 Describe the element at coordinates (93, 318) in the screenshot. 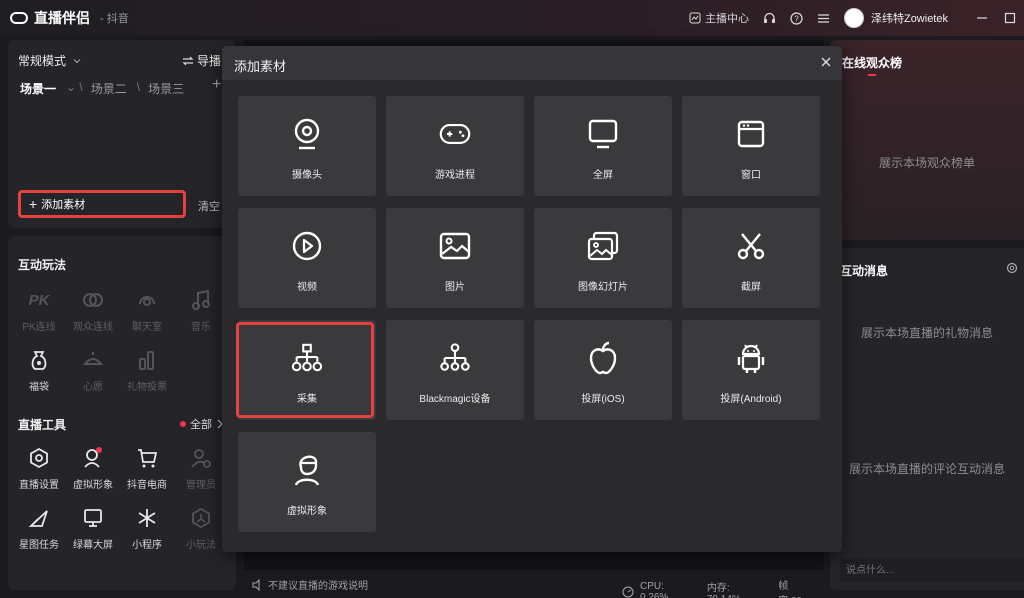

I see `tool-audience-link: 观众连线` at that location.